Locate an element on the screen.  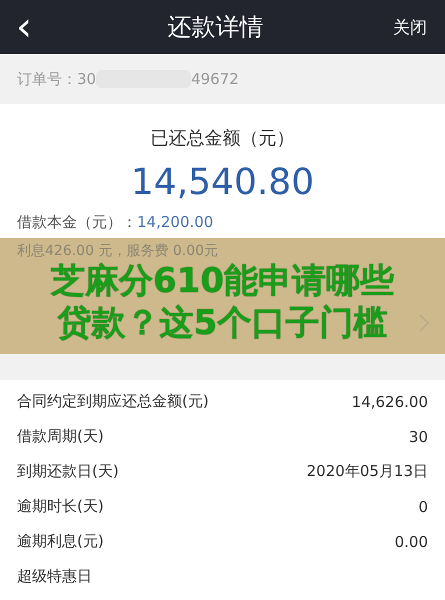
detail-label: 超级特惠日 is located at coordinates (54, 576).